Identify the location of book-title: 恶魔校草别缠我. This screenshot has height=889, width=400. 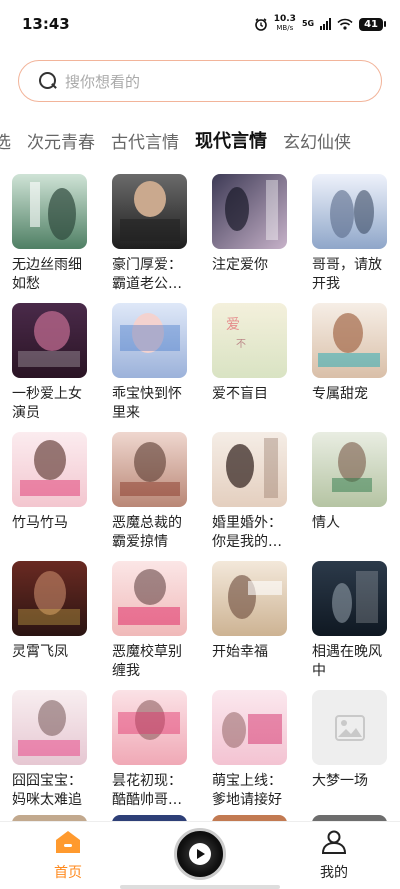
(147, 661).